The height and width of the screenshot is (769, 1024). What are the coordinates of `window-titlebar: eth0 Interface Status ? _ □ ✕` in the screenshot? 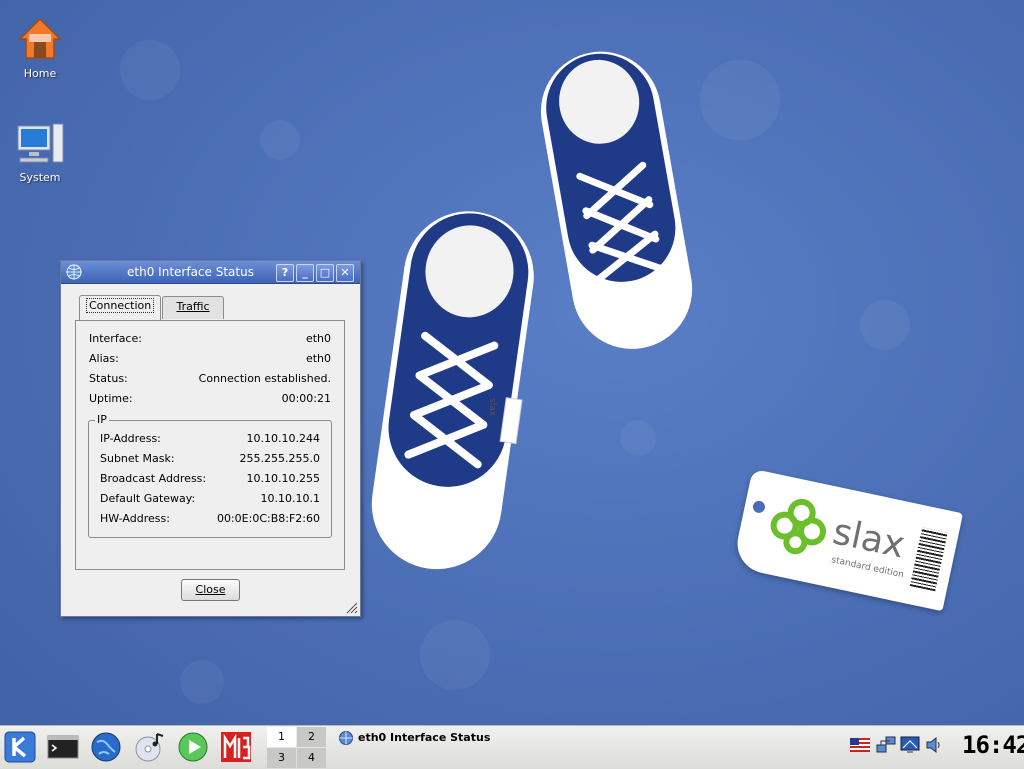 It's located at (210, 272).